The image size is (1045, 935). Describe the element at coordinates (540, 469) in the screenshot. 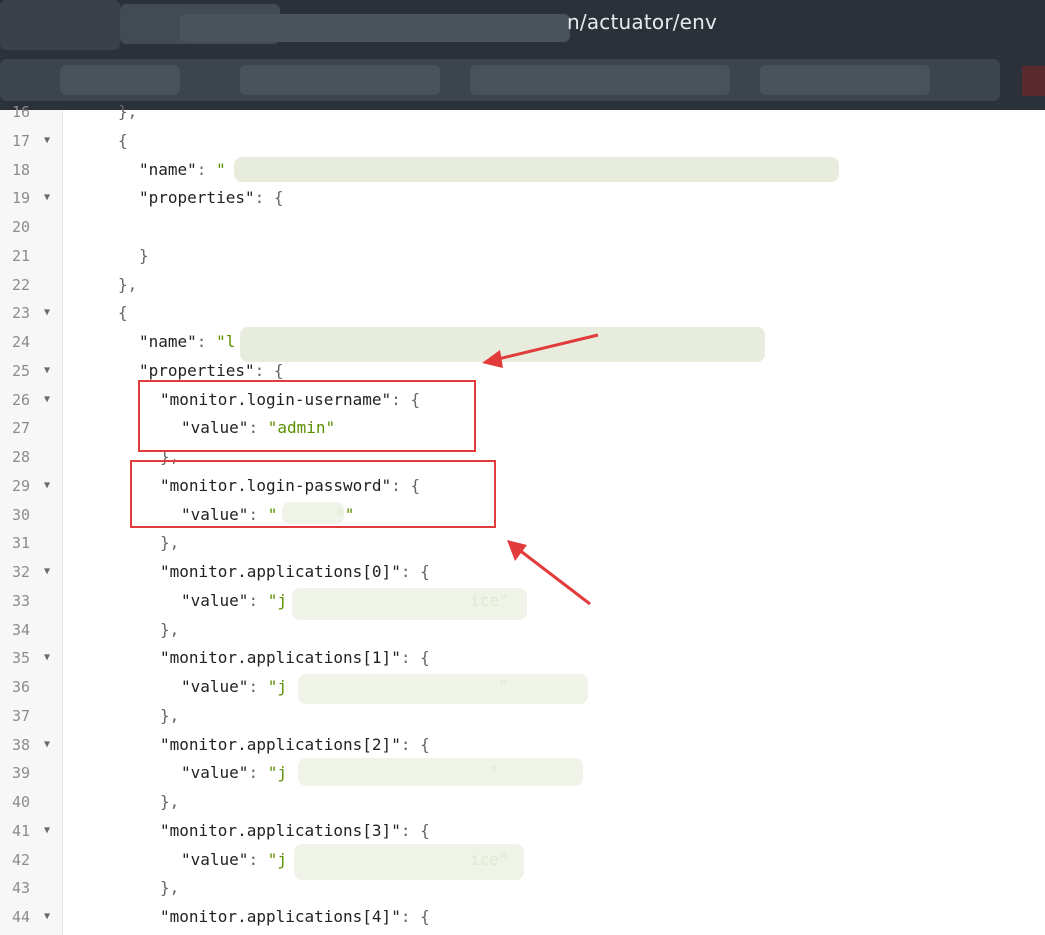

I see `annotation-arrows` at that location.